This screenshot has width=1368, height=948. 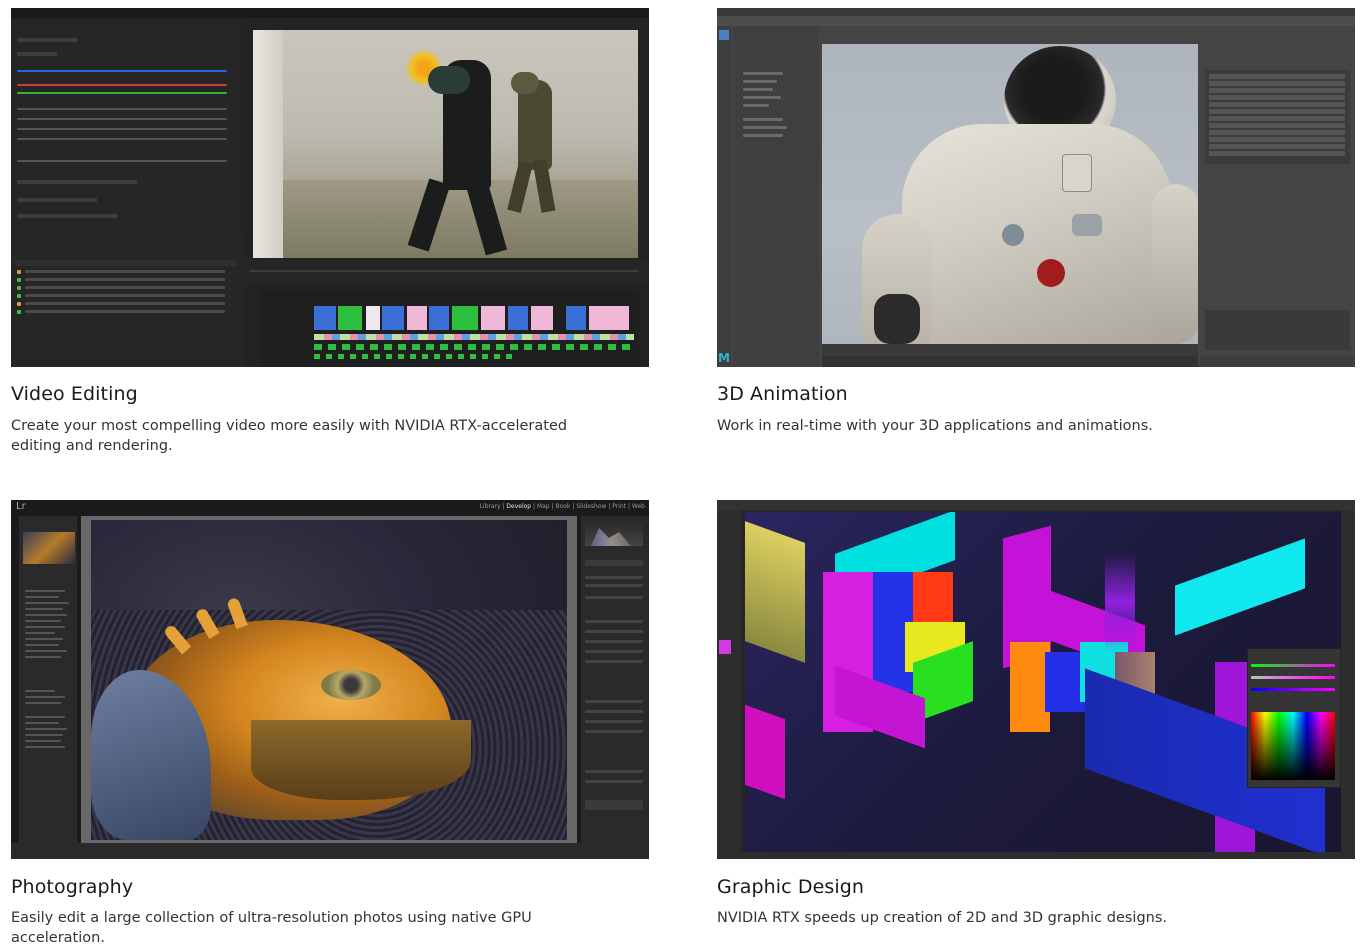 I want to click on lightroom-logo: Lr, so click(x=21, y=506).